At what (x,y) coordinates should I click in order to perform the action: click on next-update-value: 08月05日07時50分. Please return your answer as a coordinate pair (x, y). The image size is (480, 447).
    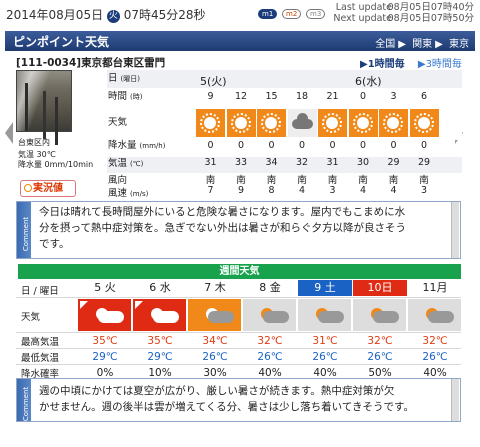
    Looking at the image, I should click on (430, 18).